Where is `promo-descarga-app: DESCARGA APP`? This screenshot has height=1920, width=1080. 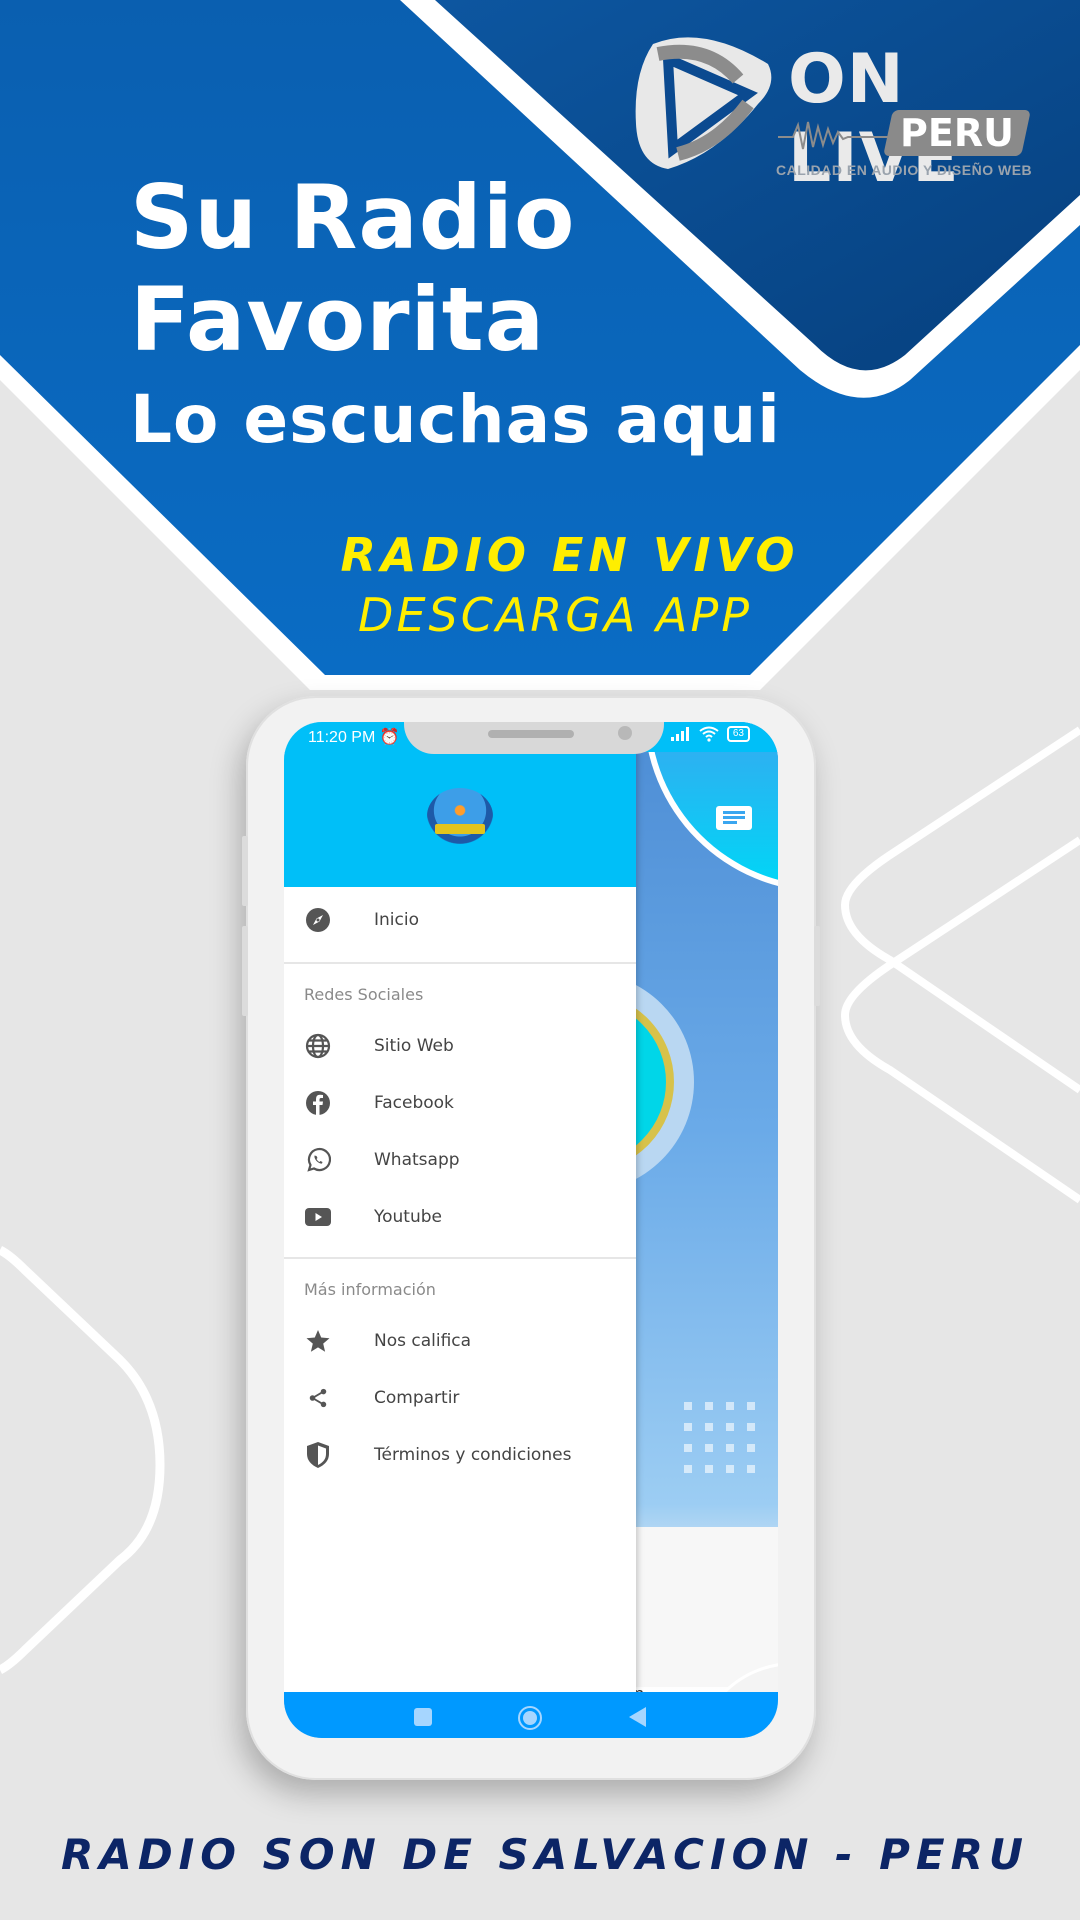 promo-descarga-app: DESCARGA APP is located at coordinates (555, 615).